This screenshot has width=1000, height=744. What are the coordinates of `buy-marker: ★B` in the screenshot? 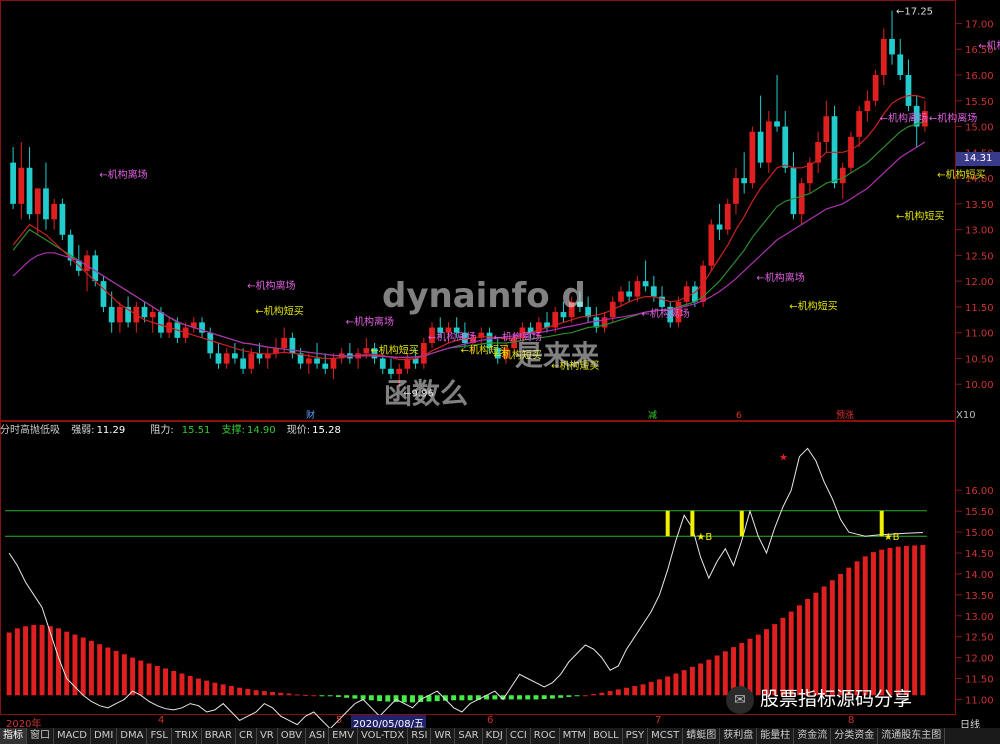 It's located at (704, 537).